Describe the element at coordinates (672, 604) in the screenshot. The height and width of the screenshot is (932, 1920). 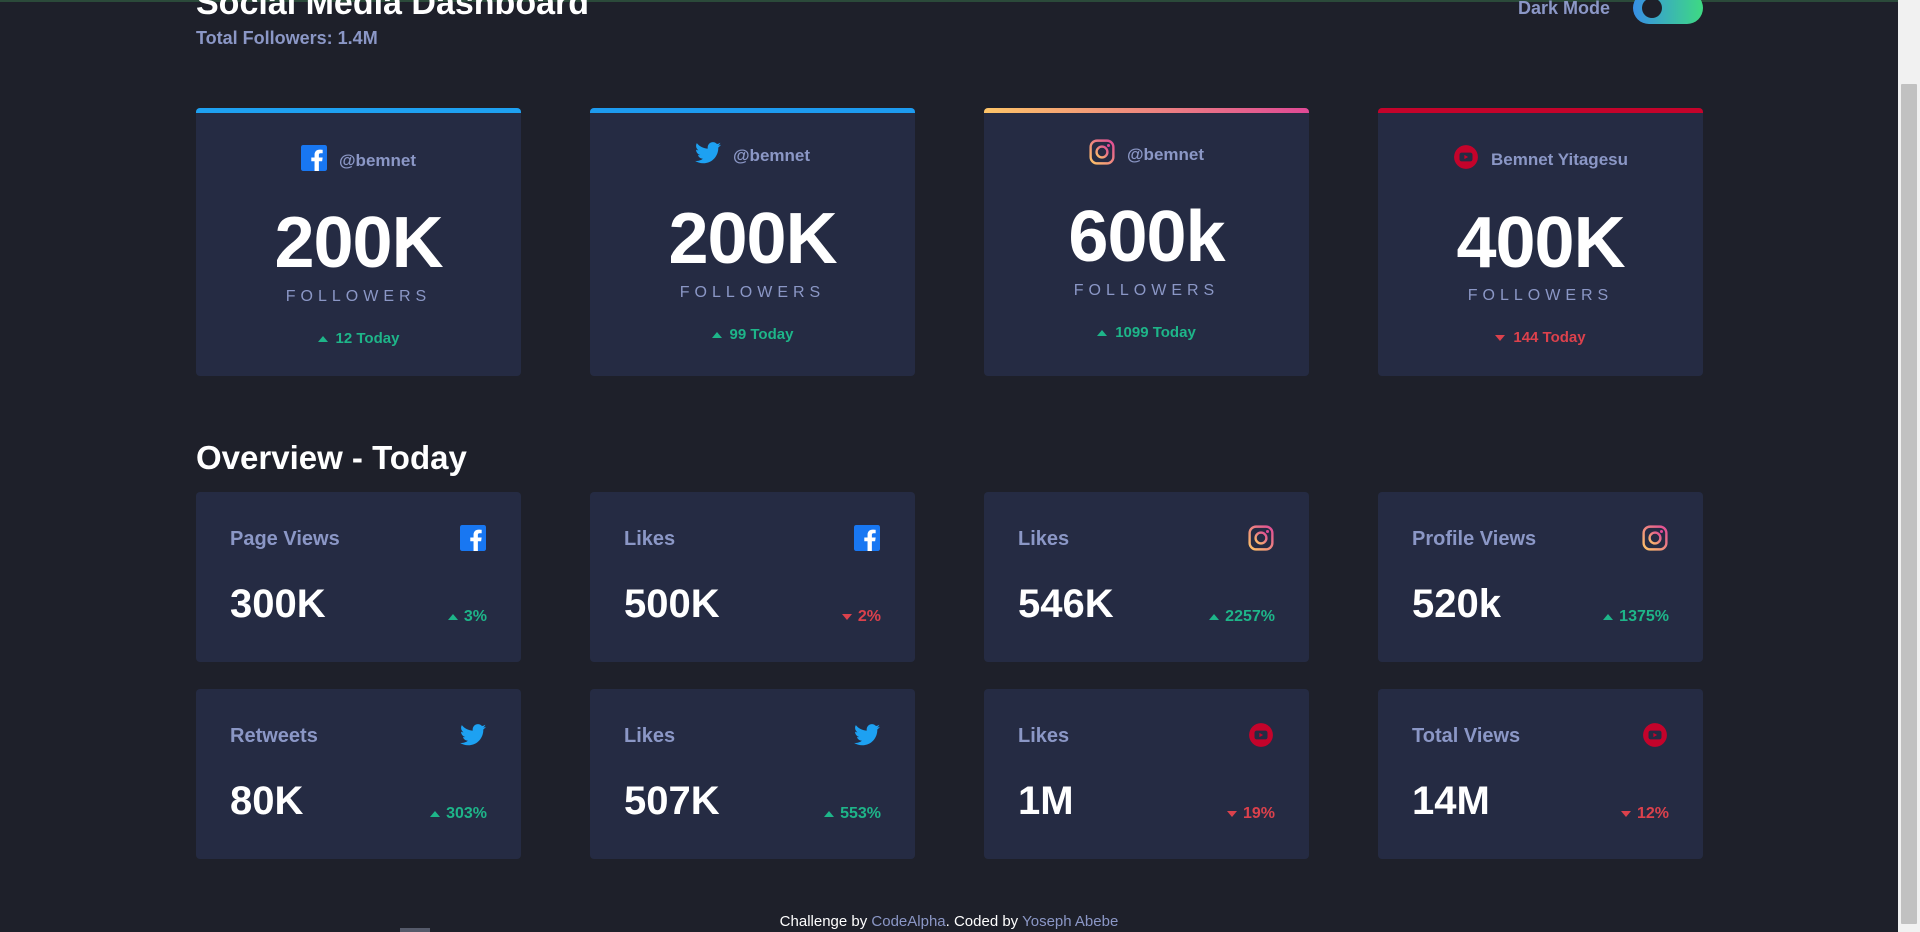
I see `overview-value: 500K` at that location.